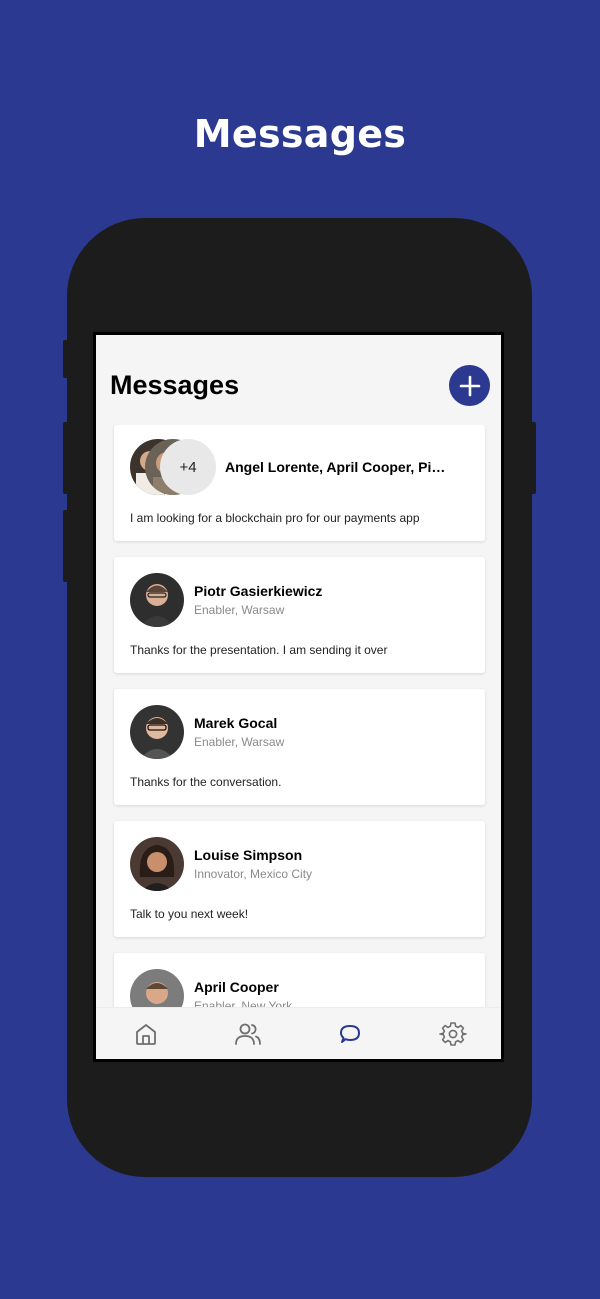 Image resolution: width=600 pixels, height=1299 pixels. I want to click on contact-name: Piotr Gasierkiewicz, so click(258, 591).